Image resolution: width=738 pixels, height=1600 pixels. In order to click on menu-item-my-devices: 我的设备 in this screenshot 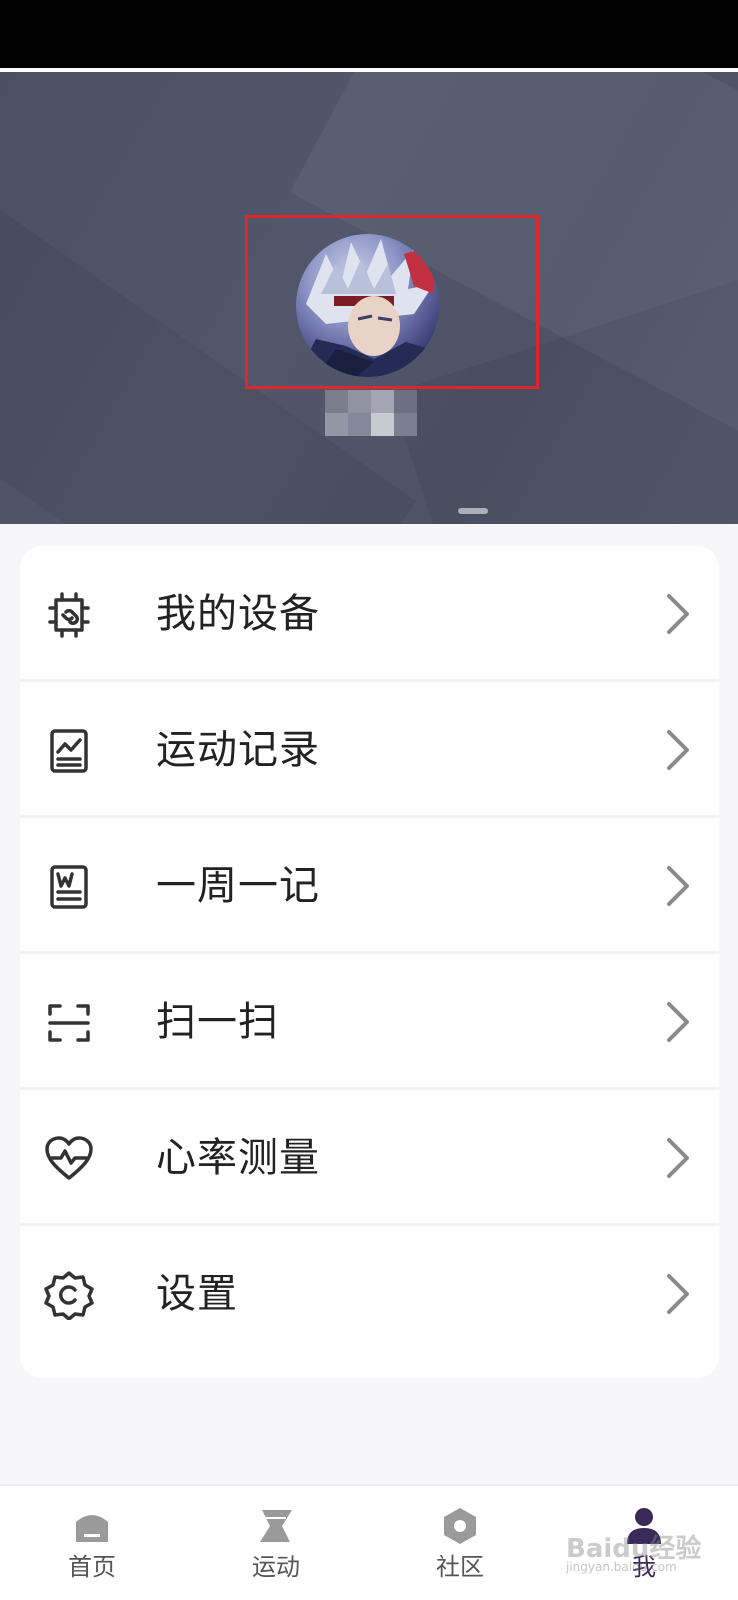, I will do `click(369, 614)`.